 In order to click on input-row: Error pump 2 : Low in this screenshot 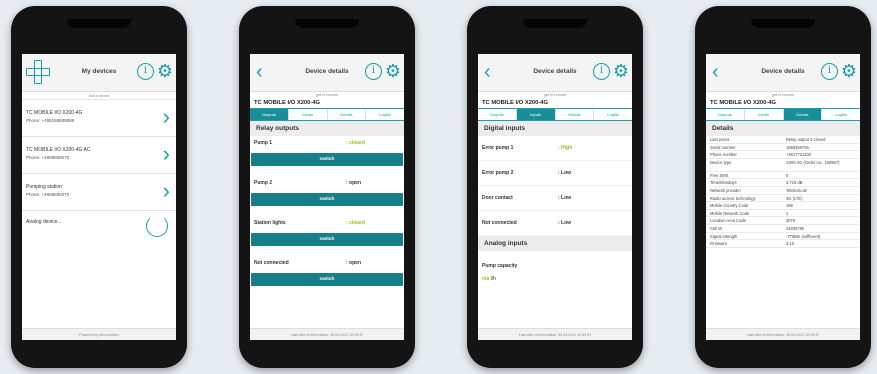, I will do `click(555, 173)`.